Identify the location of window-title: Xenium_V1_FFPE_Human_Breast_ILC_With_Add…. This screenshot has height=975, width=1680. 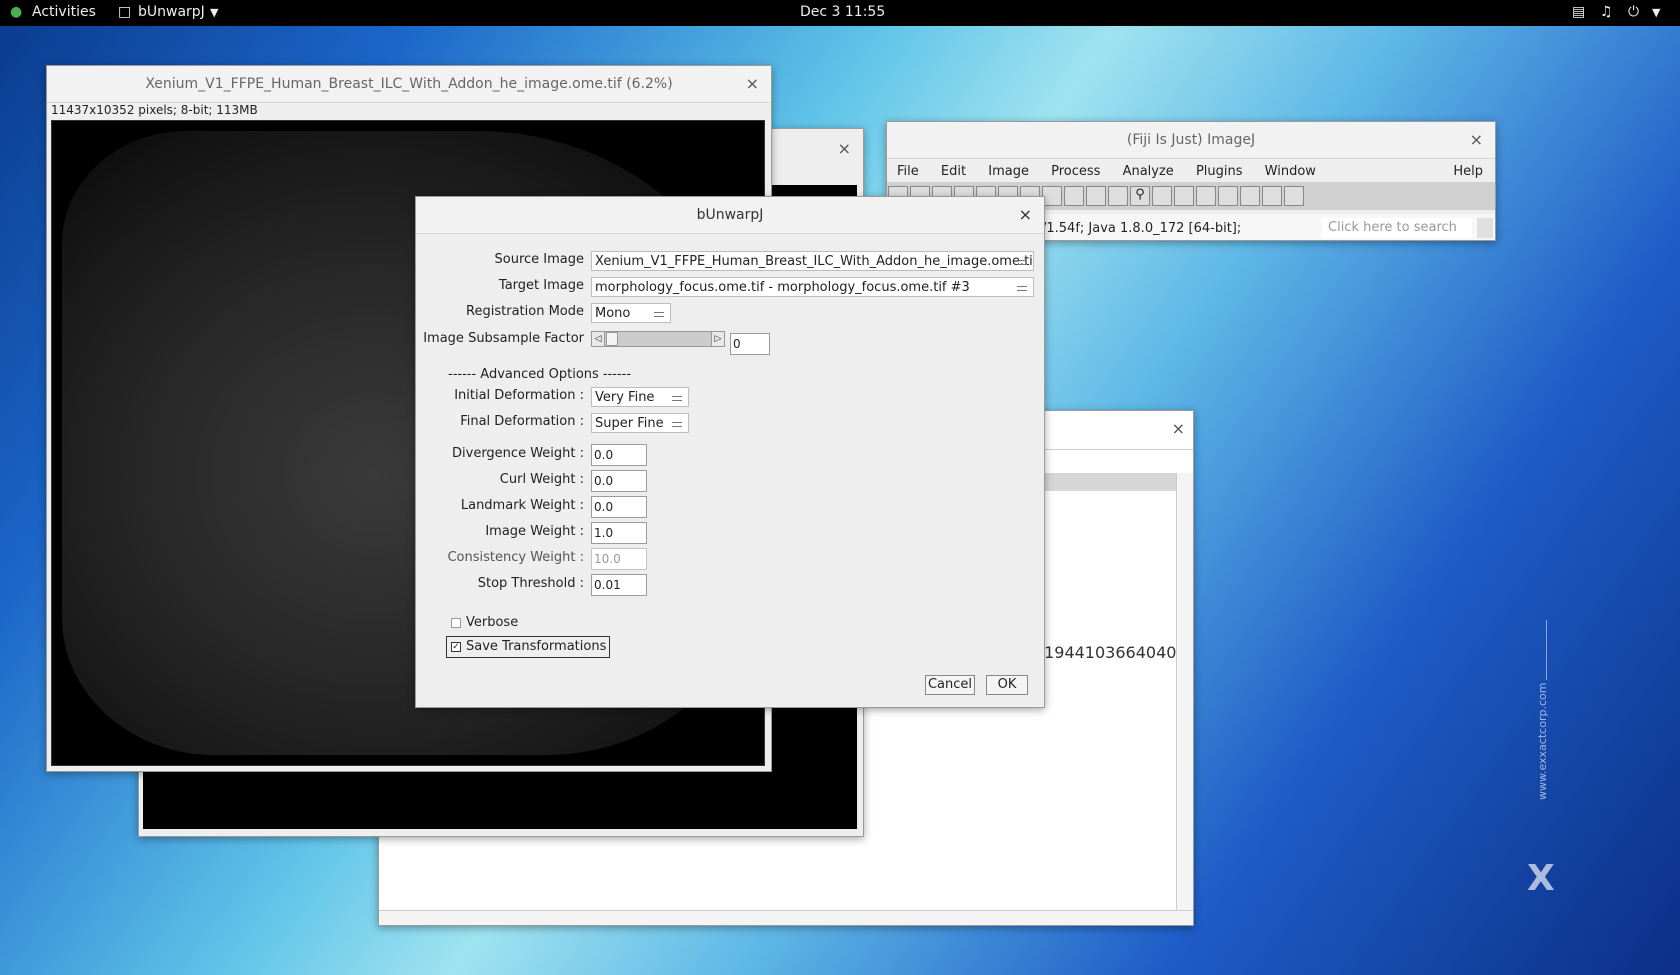
(409, 84).